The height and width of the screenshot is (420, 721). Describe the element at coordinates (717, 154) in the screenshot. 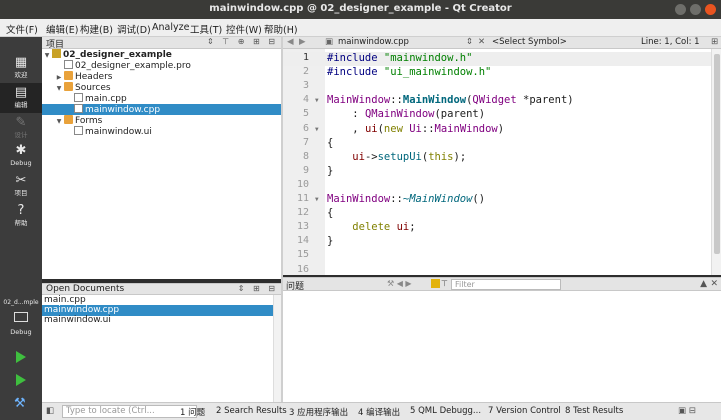

I see `scrollbar-thumb` at that location.